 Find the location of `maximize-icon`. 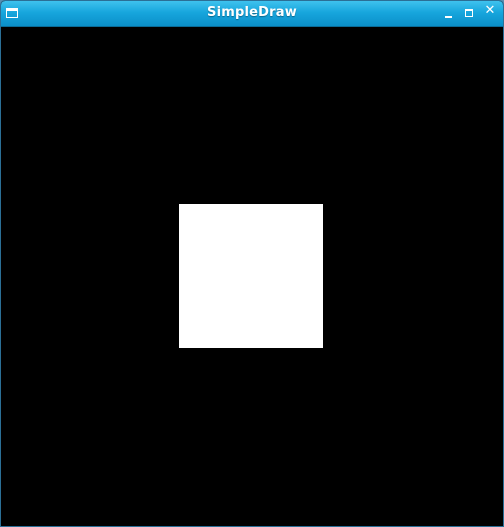

maximize-icon is located at coordinates (469, 13).